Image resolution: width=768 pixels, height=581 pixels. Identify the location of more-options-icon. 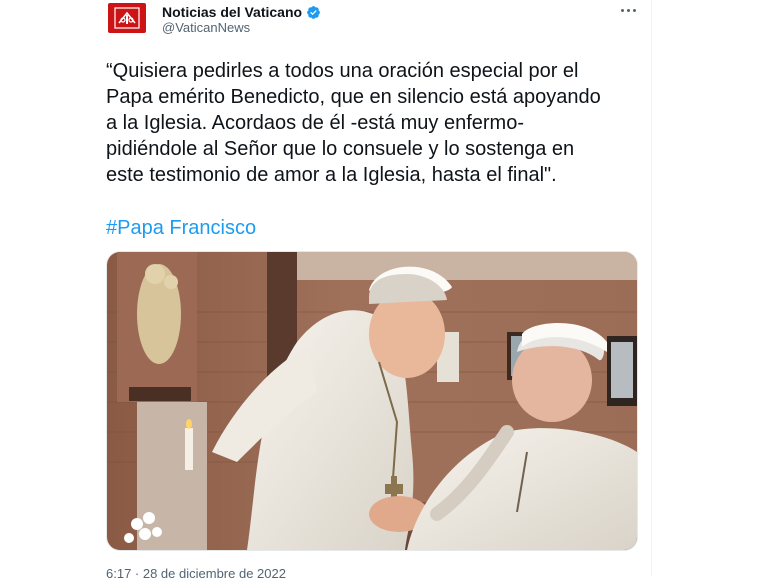
(628, 10).